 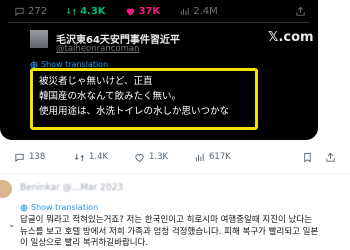 What do you see at coordinates (93, 11) in the screenshot?
I see `retweet-count: 4.3K` at bounding box center [93, 11].